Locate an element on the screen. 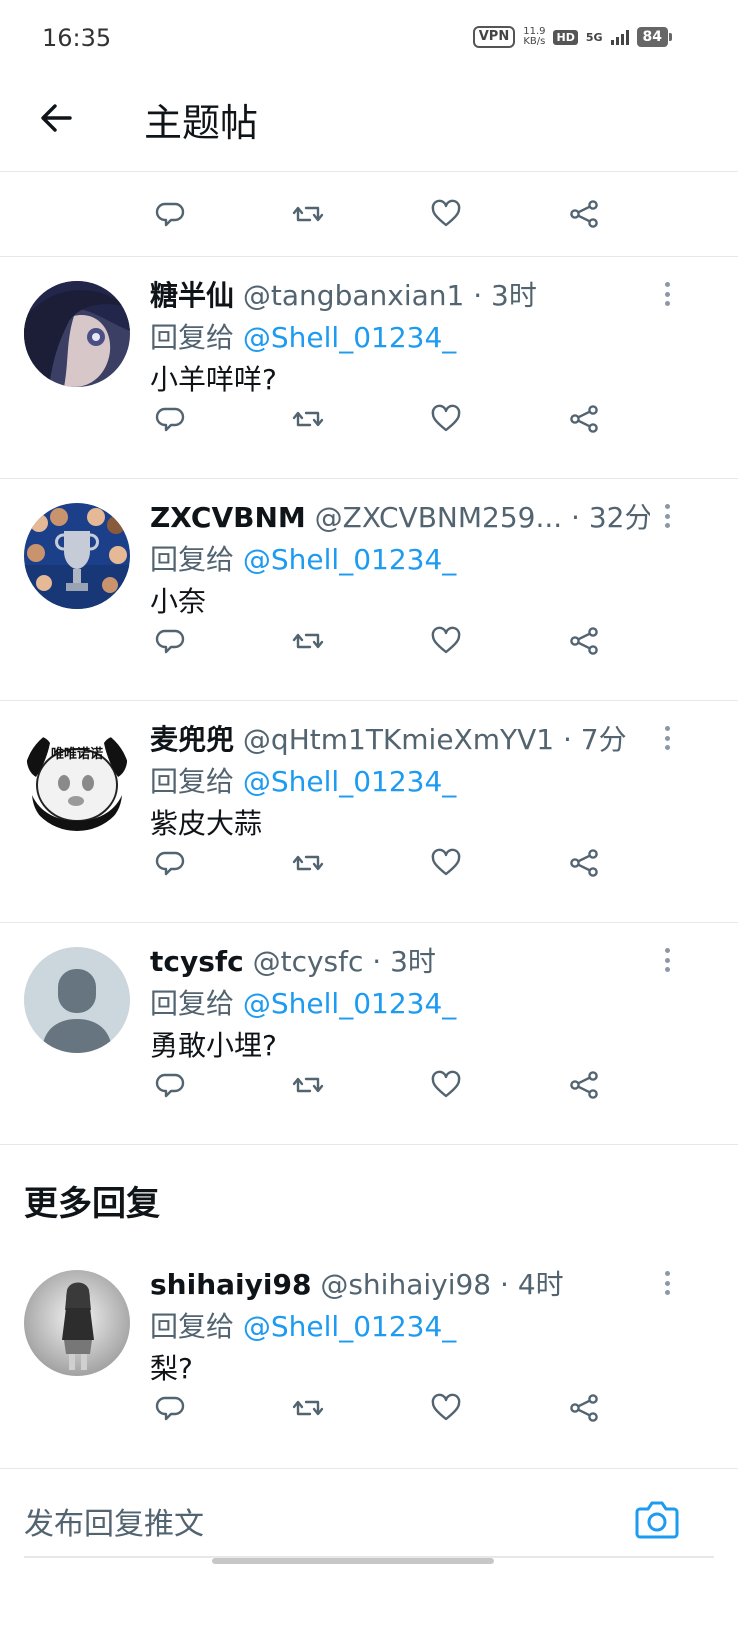 Image resolution: width=738 pixels, height=1638 pixels. reply-input: 发布回复推文 is located at coordinates (114, 1521).